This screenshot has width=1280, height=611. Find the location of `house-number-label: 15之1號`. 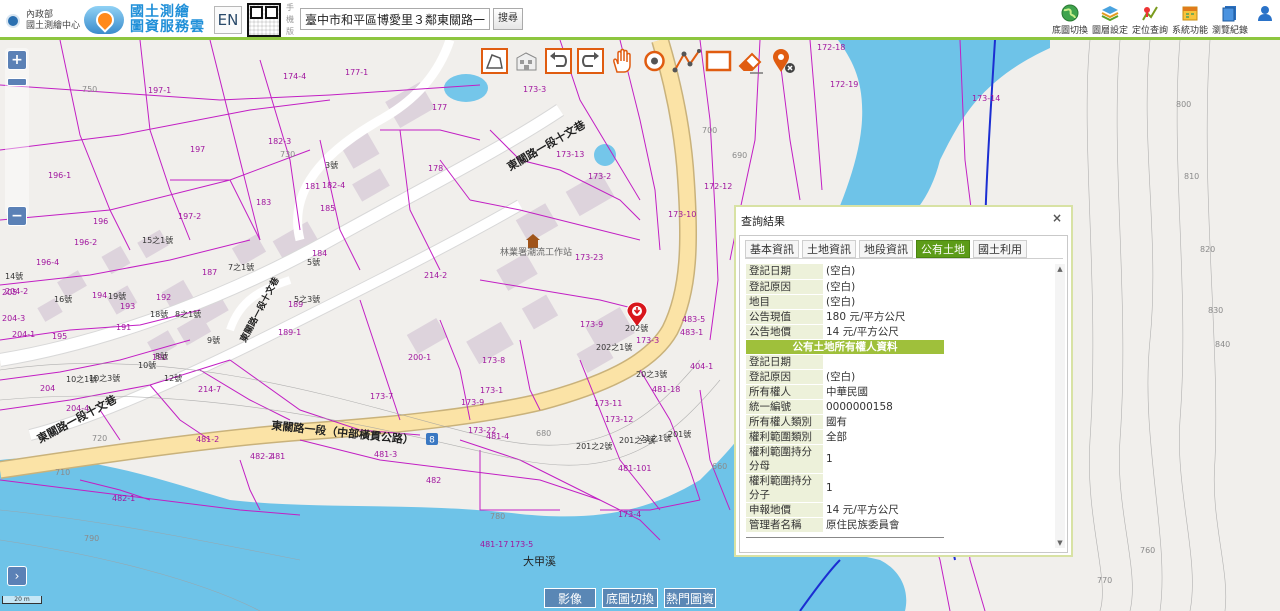

house-number-label: 15之1號 is located at coordinates (158, 240).